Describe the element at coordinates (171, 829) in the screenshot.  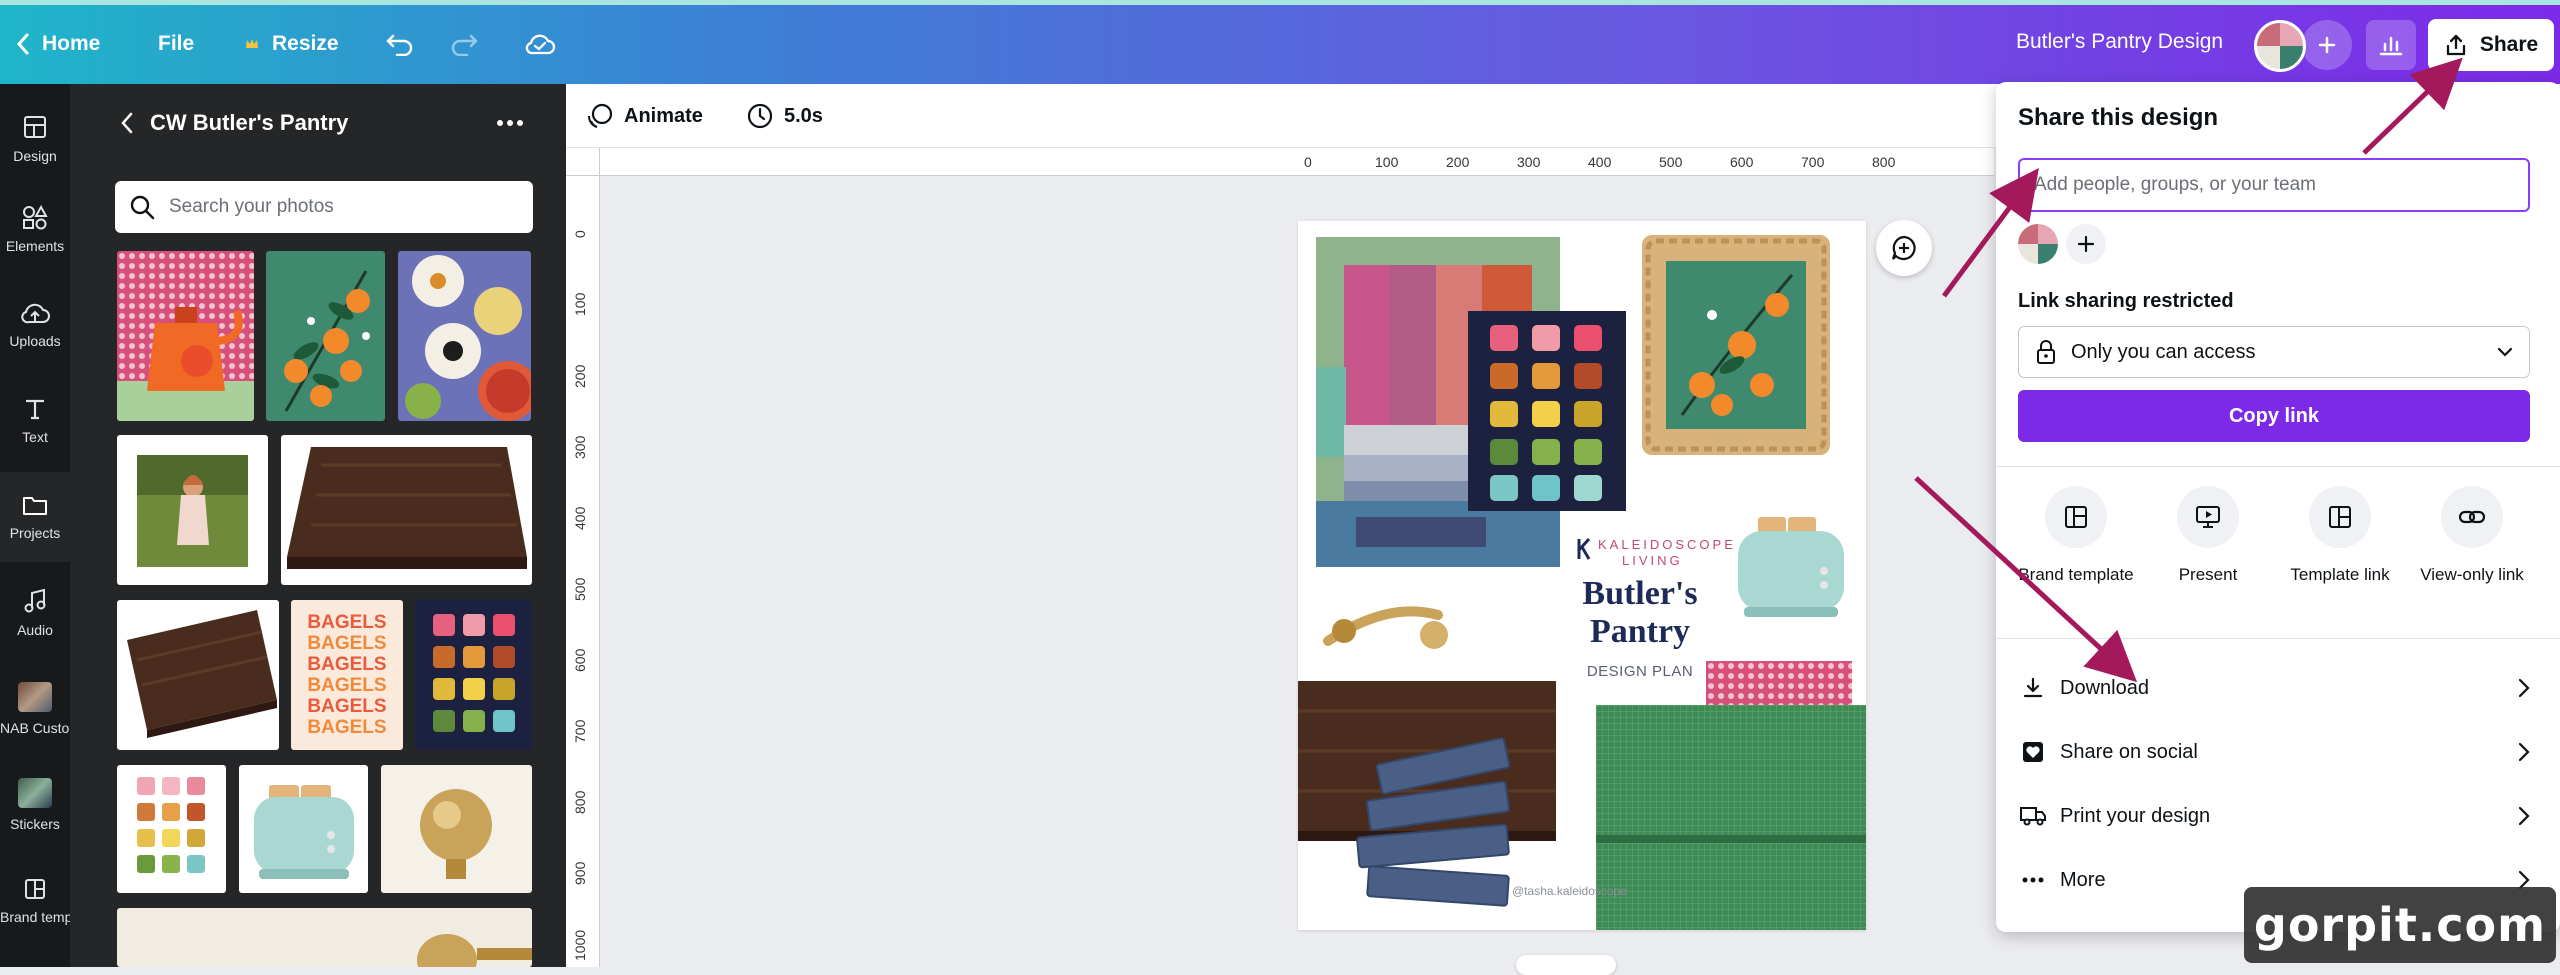
I see `photo-thumbnail-spice-jars-light` at that location.